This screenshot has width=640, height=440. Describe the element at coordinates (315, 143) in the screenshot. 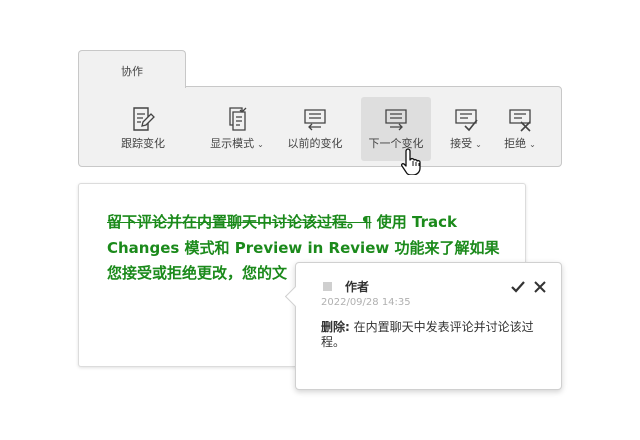

I see `previous-change-label: 以前的变化` at that location.